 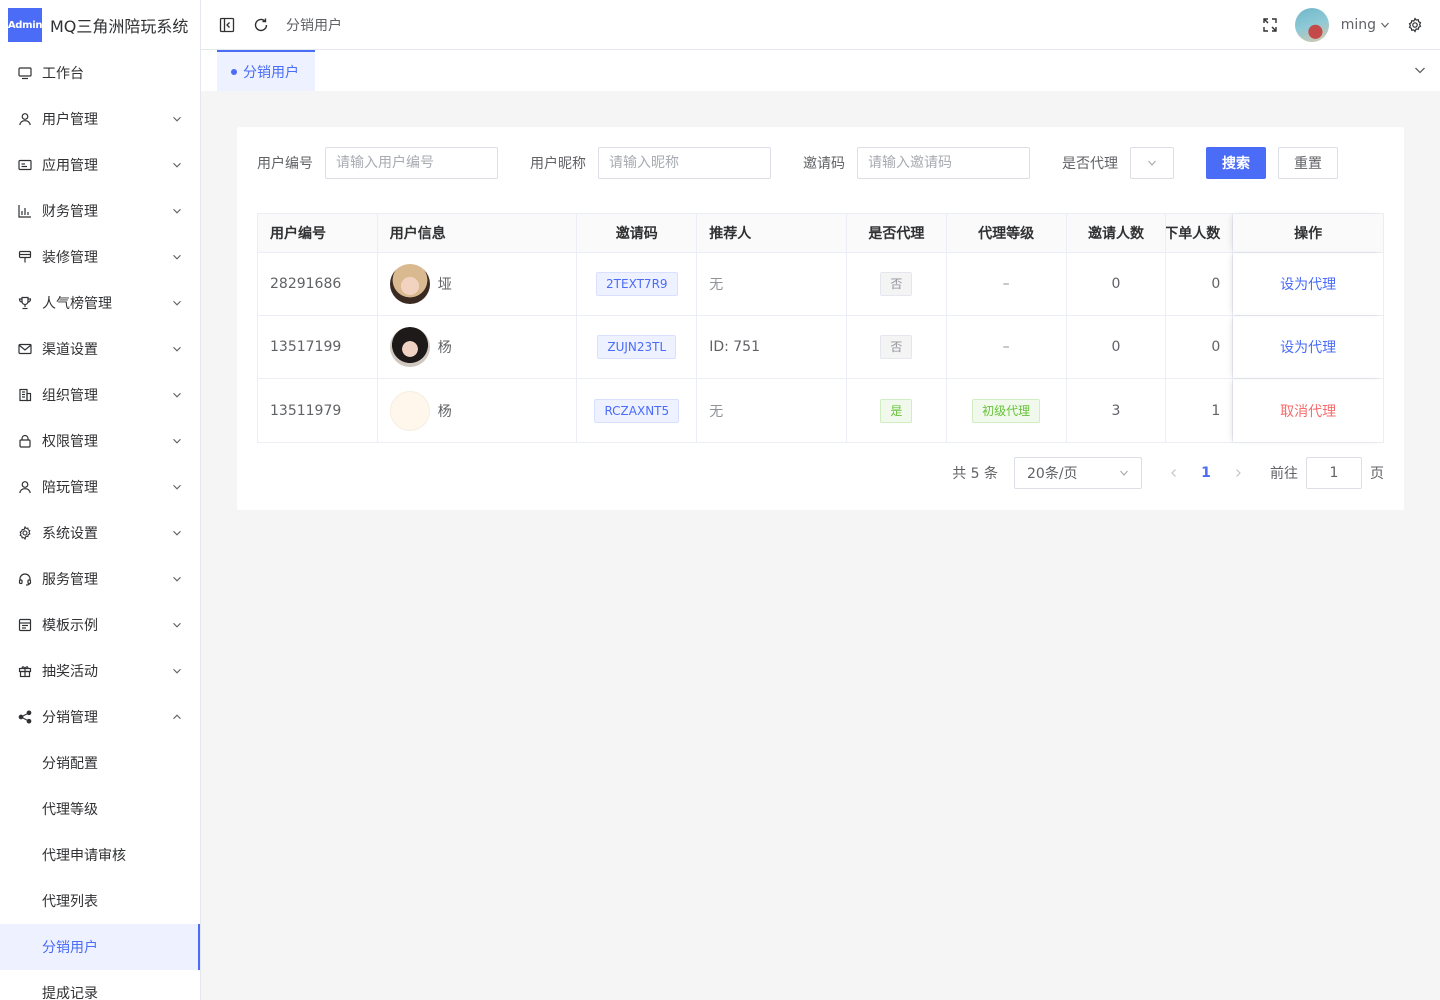 What do you see at coordinates (100, 211) in the screenshot?
I see `sidebar-item-3: 财务管理` at bounding box center [100, 211].